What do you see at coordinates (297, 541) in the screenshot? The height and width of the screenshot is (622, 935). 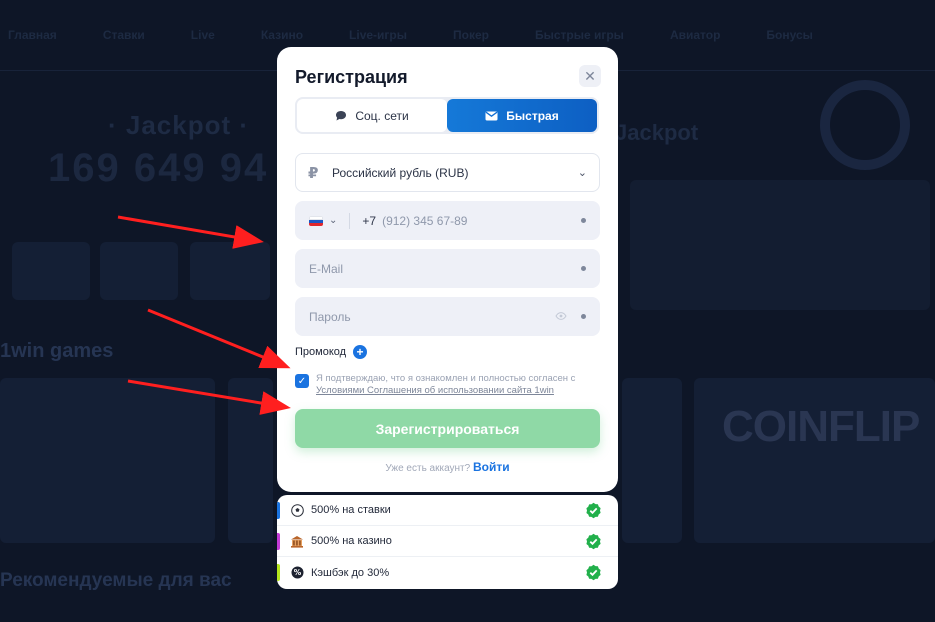 I see `casino-icon` at bounding box center [297, 541].